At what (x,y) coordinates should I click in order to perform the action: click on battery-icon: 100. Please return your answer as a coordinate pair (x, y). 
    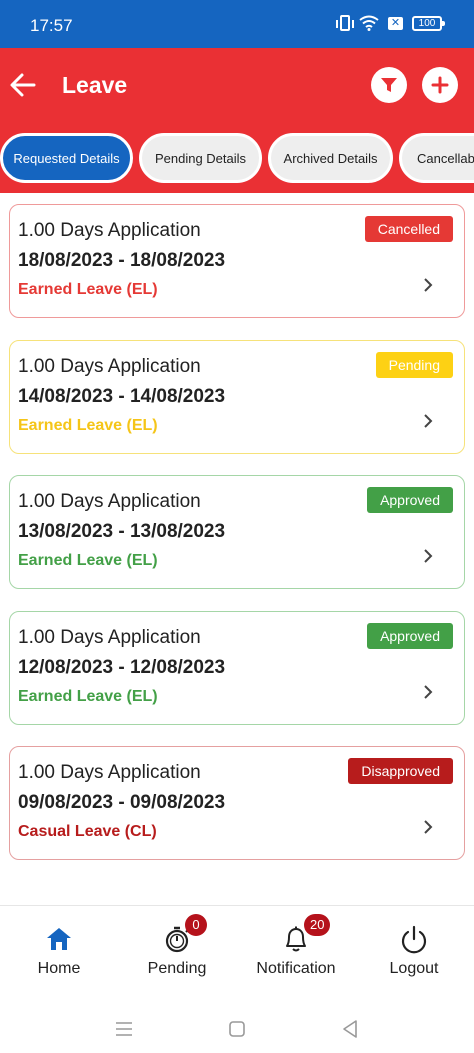
    Looking at the image, I should click on (428, 23).